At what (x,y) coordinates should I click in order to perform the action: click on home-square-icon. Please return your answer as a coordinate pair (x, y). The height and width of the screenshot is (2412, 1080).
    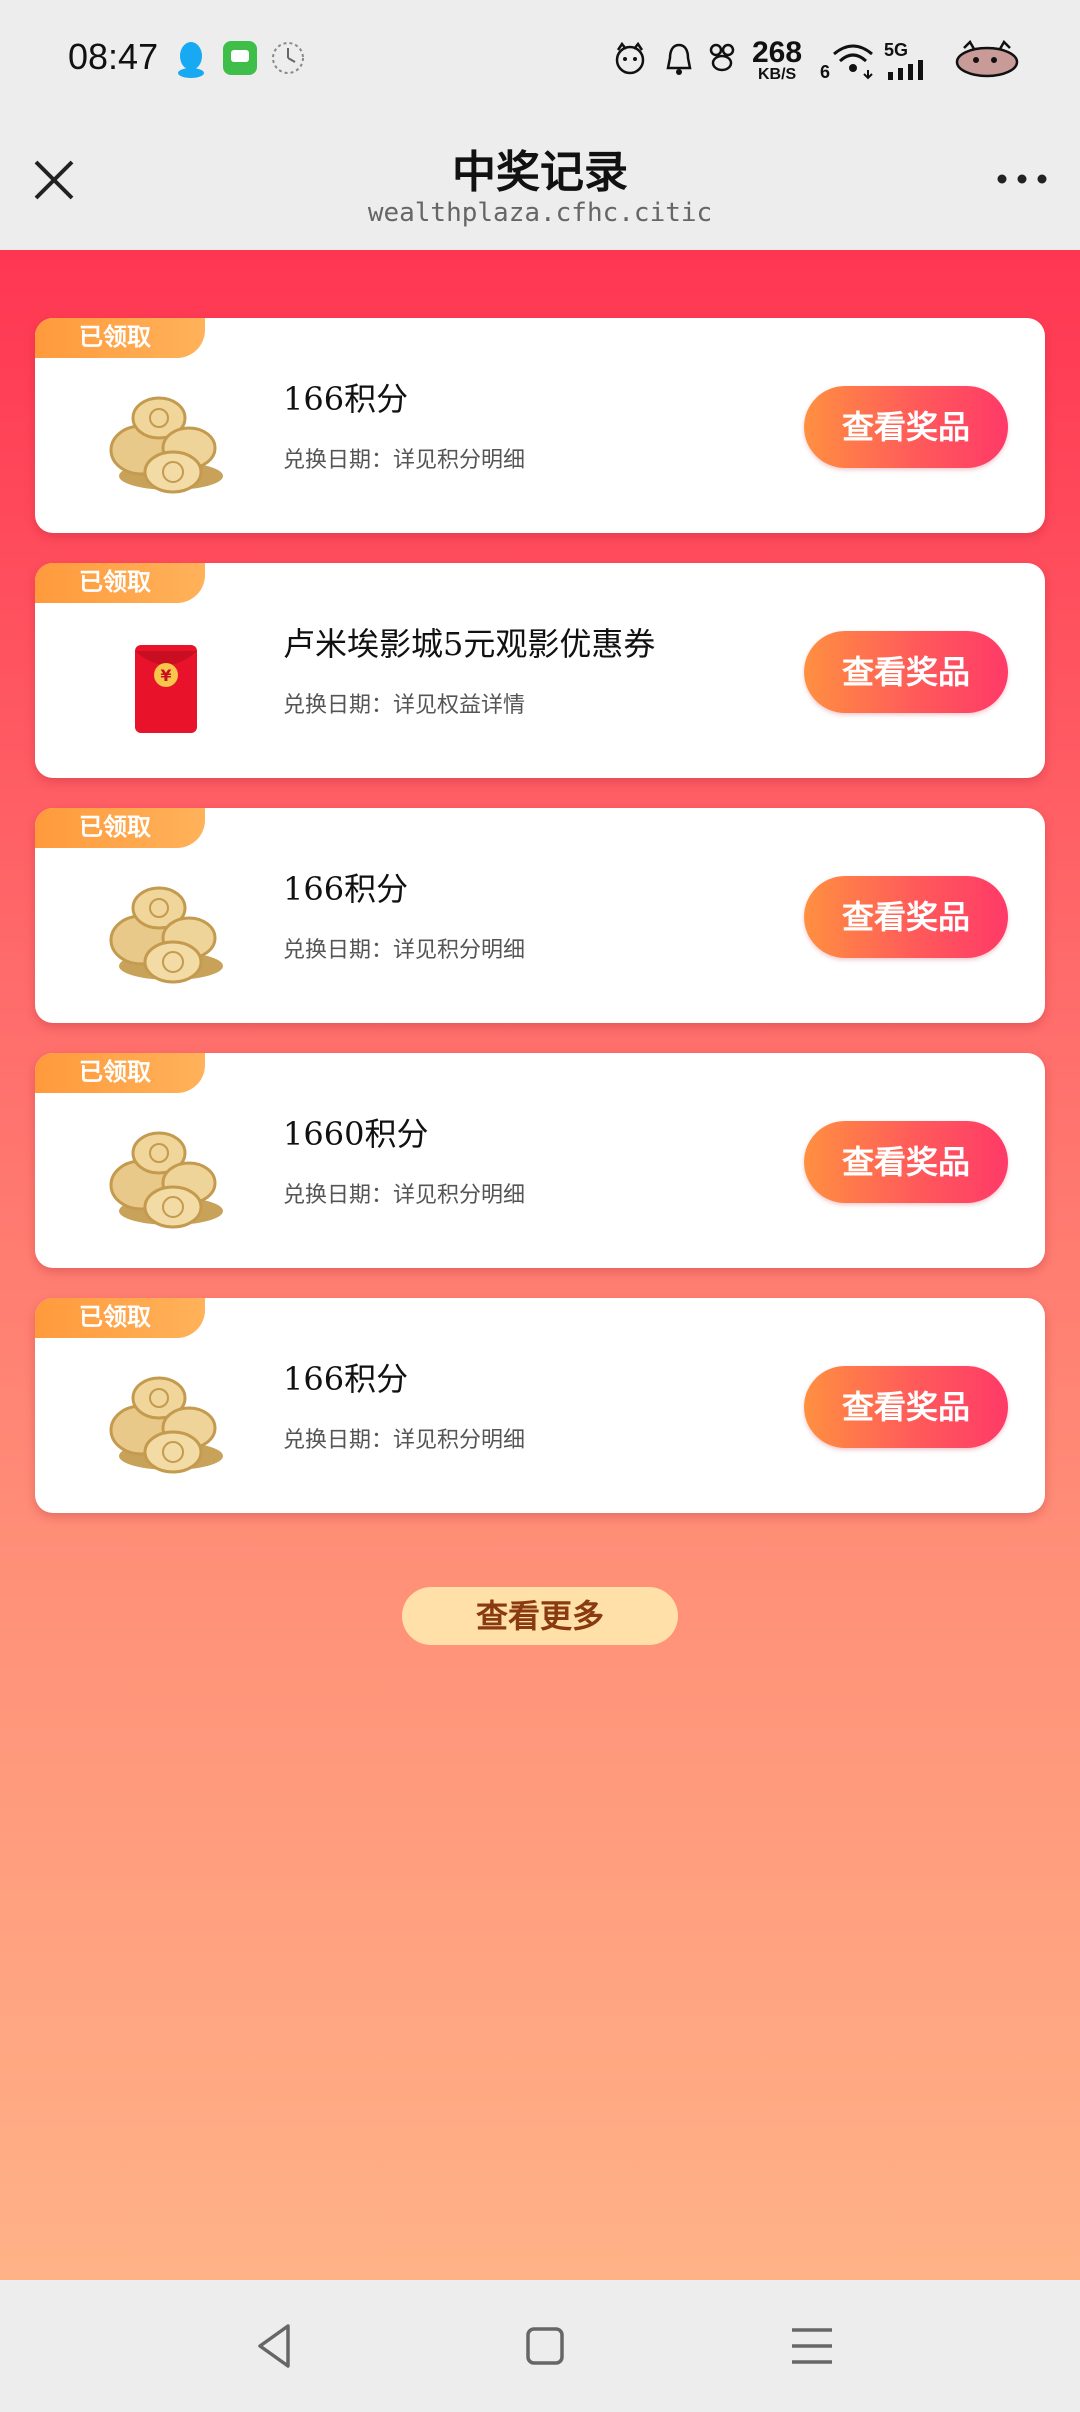
    Looking at the image, I should click on (545, 2346).